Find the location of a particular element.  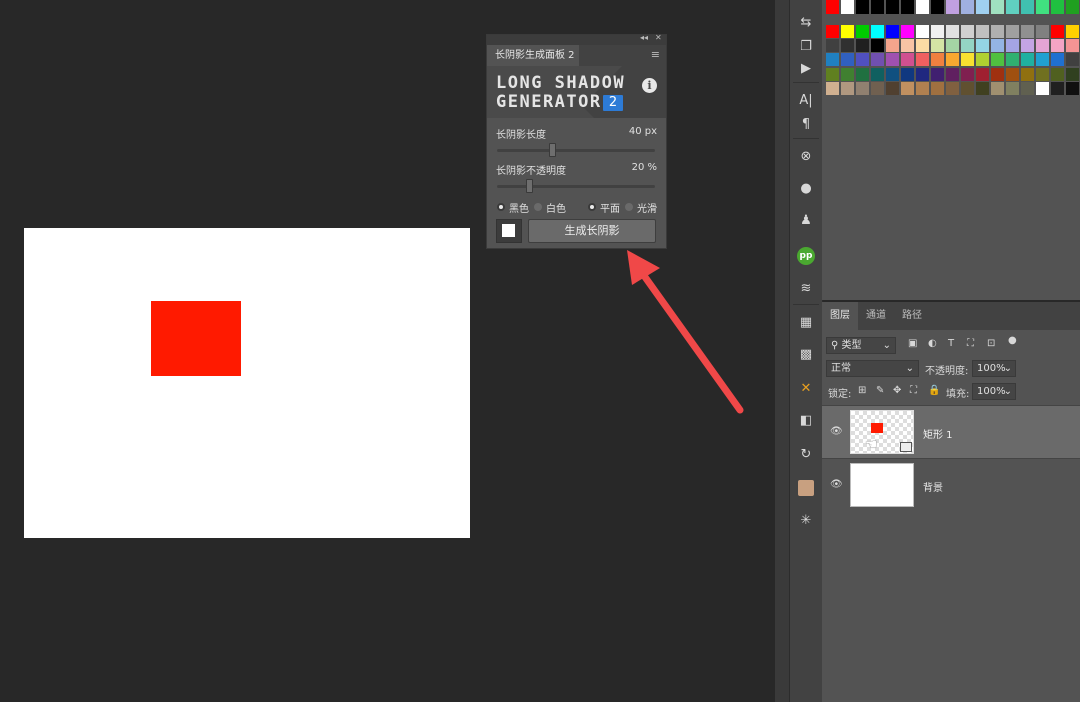

radio-white is located at coordinates (538, 207).